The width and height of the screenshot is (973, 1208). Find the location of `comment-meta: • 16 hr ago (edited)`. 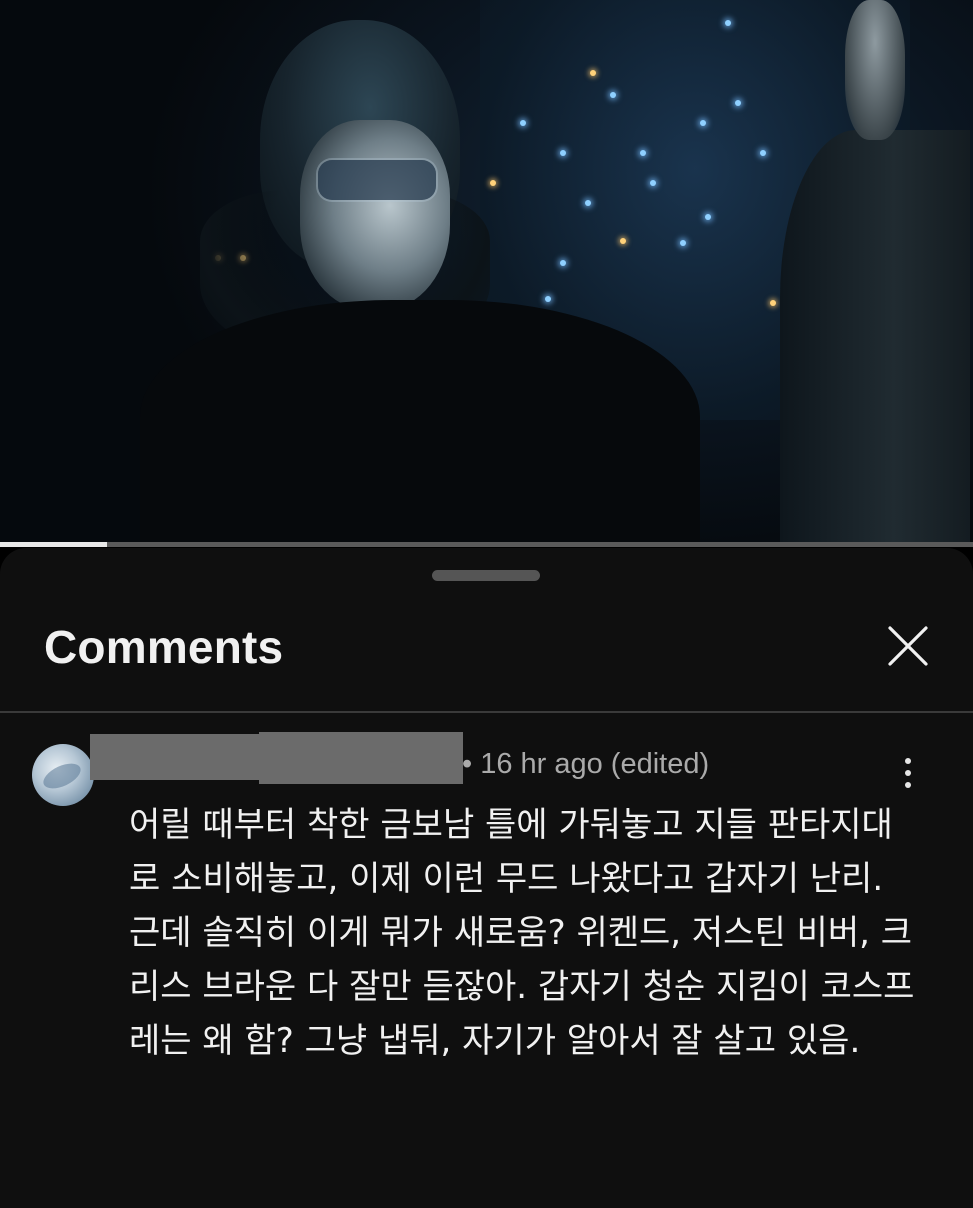

comment-meta: • 16 hr ago (edited) is located at coordinates (586, 764).